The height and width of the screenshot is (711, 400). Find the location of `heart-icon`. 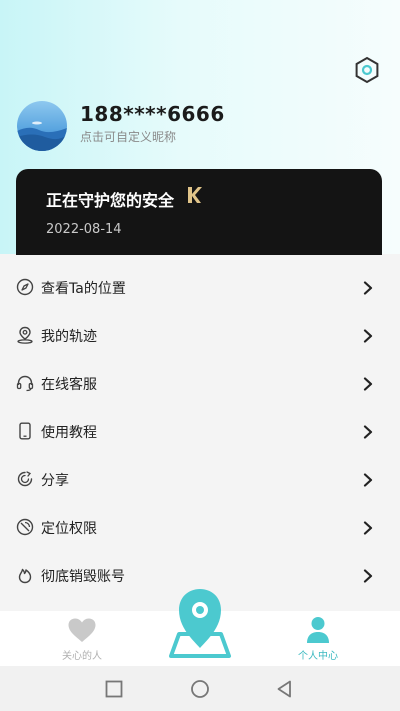

heart-icon is located at coordinates (82, 630).